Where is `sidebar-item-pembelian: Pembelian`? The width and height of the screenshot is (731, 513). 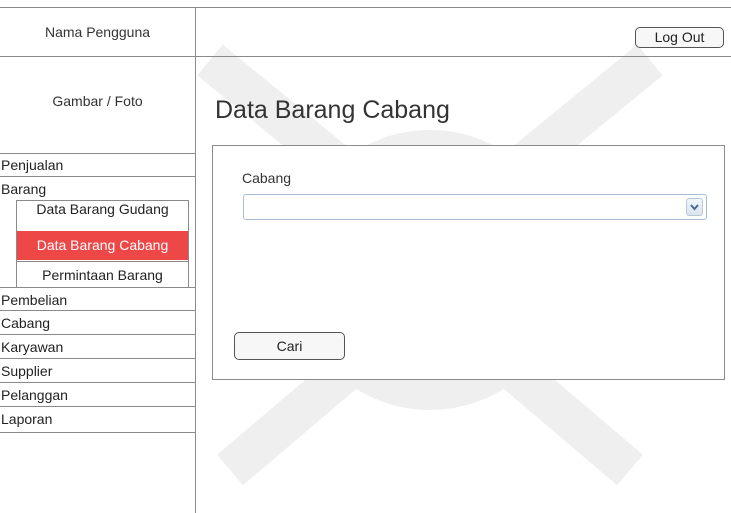 sidebar-item-pembelian: Pembelian is located at coordinates (97, 299).